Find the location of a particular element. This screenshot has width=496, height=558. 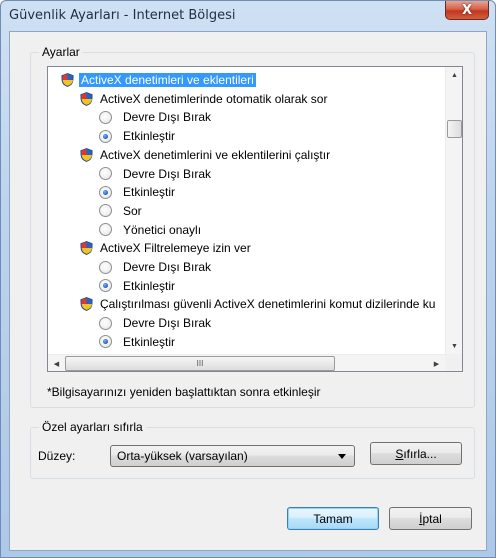

window-title: Güvenlik Ayarları - Internet Bölgesi is located at coordinates (122, 15).